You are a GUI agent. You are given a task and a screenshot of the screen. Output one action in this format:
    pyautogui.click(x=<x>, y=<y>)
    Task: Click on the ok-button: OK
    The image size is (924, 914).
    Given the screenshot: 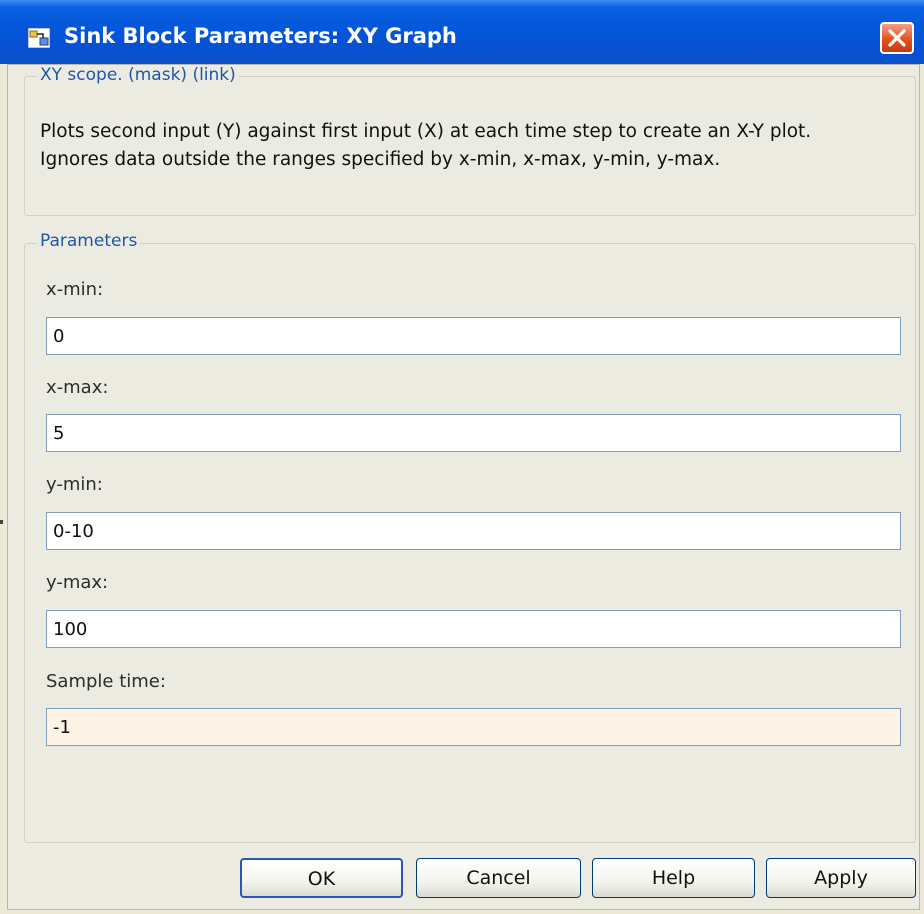 What is the action you would take?
    pyautogui.click(x=321, y=878)
    